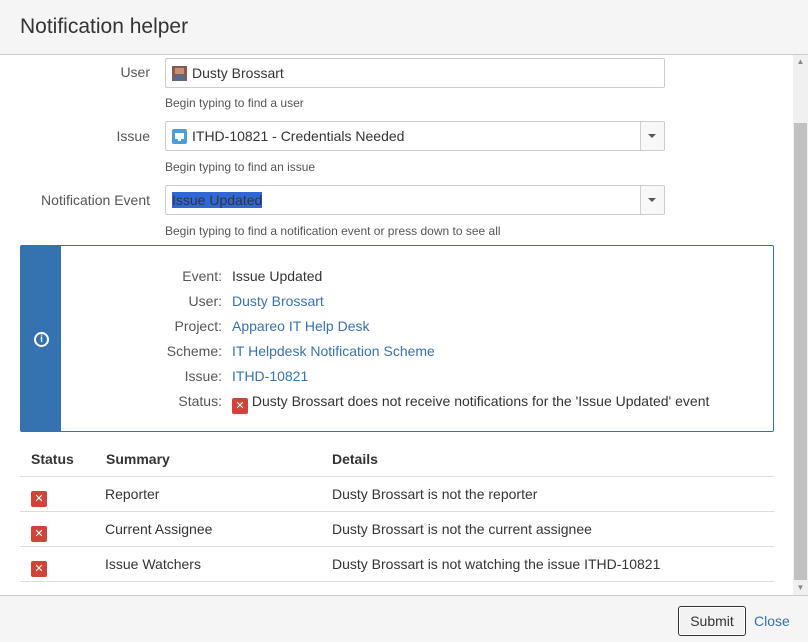 This screenshot has height=642, width=808. I want to click on info-user-link: Dusty Brossart, so click(278, 301).